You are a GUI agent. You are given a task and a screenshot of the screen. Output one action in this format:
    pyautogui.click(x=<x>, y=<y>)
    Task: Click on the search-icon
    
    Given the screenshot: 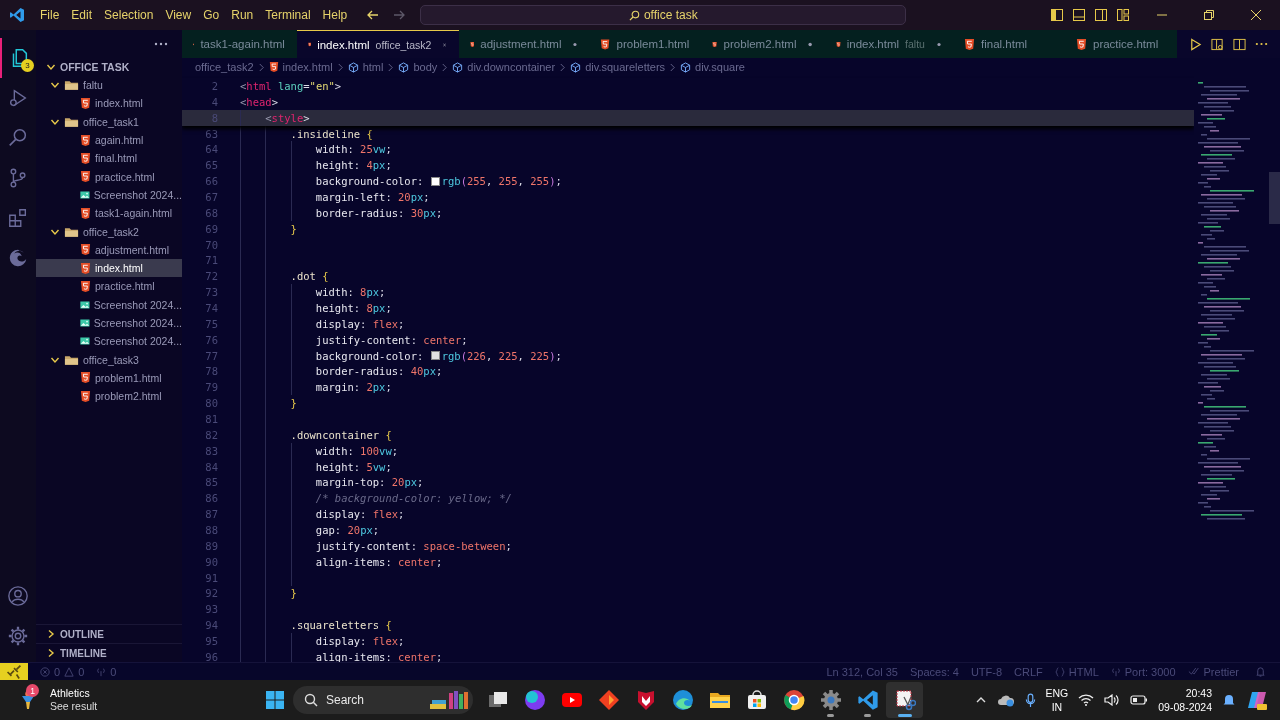 What is the action you would take?
    pyautogui.click(x=18, y=138)
    